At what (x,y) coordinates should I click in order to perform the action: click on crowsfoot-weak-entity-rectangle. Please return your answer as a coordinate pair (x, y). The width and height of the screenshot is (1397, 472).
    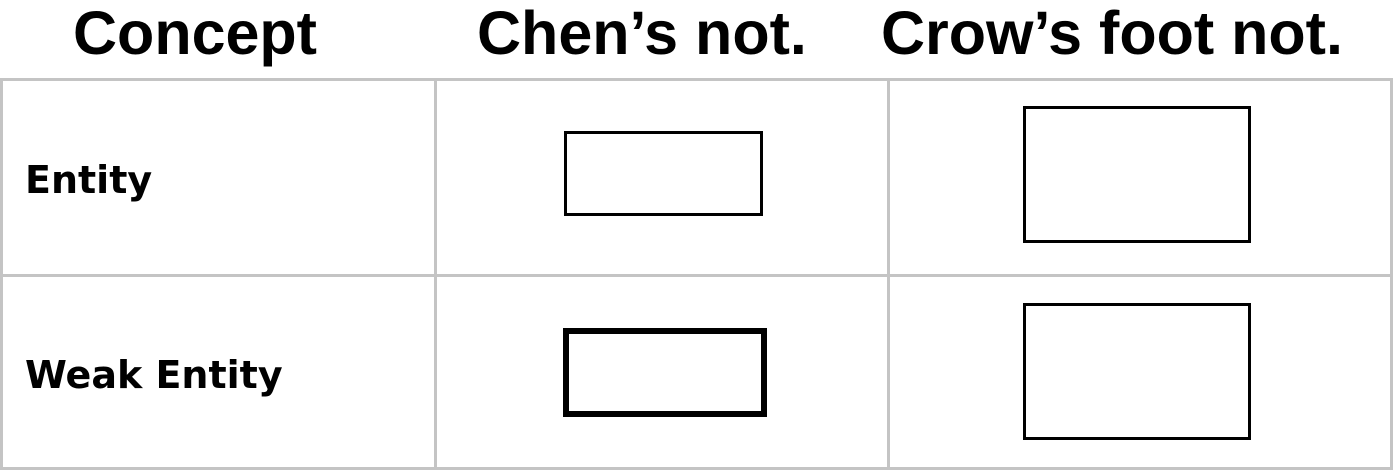
    Looking at the image, I should click on (1137, 371).